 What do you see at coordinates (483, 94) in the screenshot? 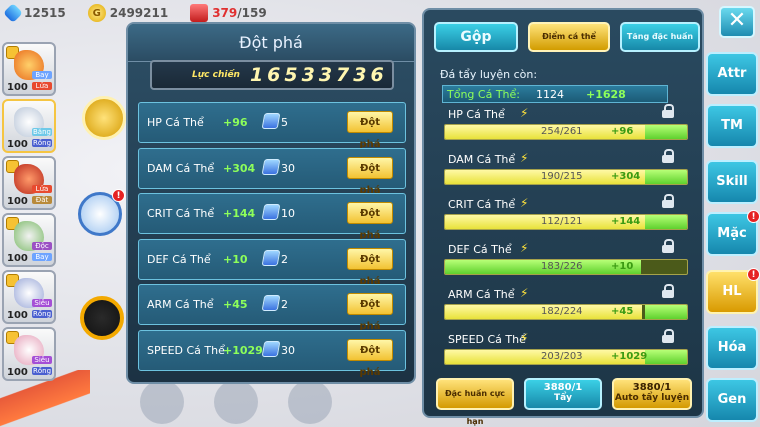
I see `total-label: Tổng Cá Thể:` at bounding box center [483, 94].